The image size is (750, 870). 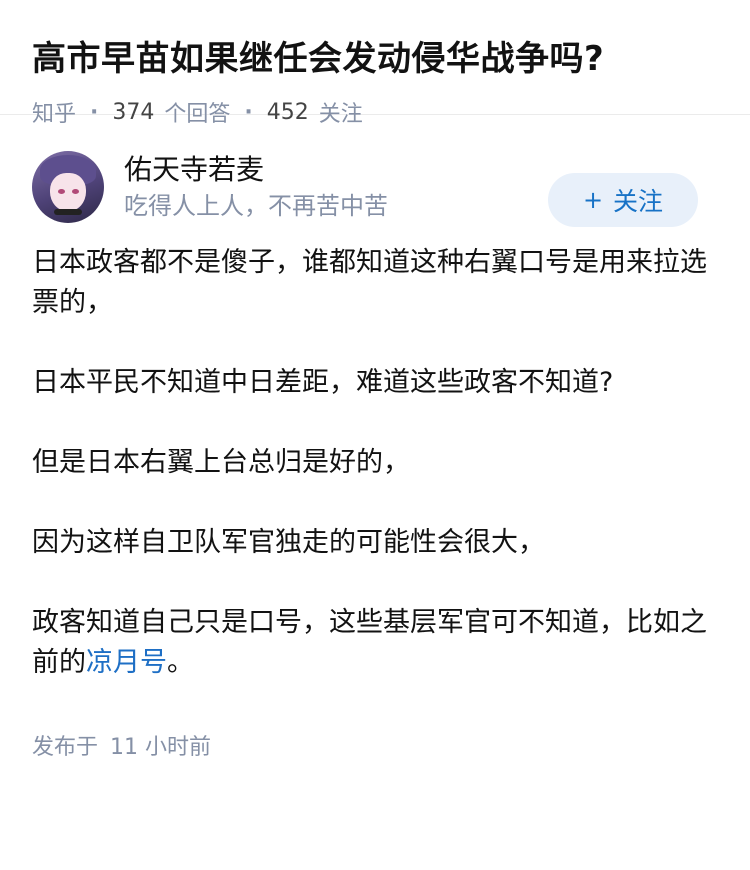 I want to click on author-name: 佑天寺若麦, so click(x=256, y=170).